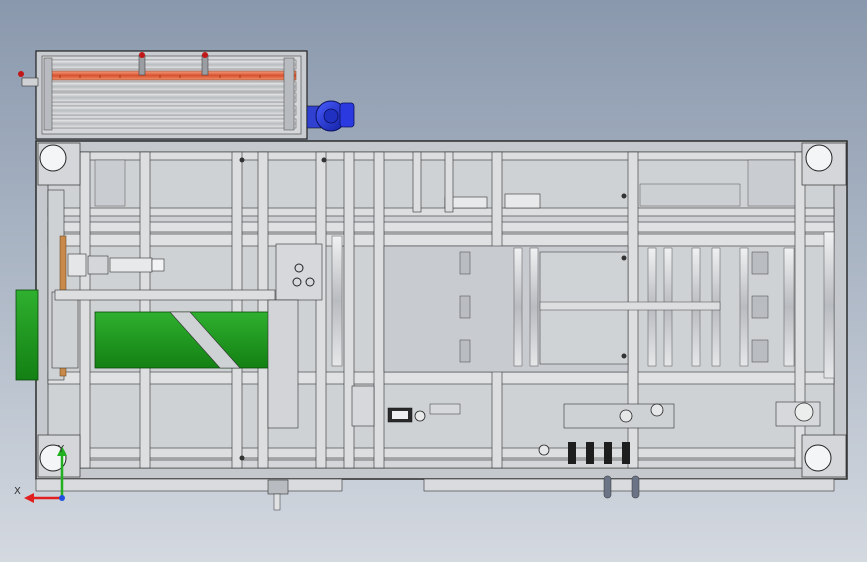  What do you see at coordinates (163, 95) in the screenshot?
I see `heater-roller-box` at bounding box center [163, 95].